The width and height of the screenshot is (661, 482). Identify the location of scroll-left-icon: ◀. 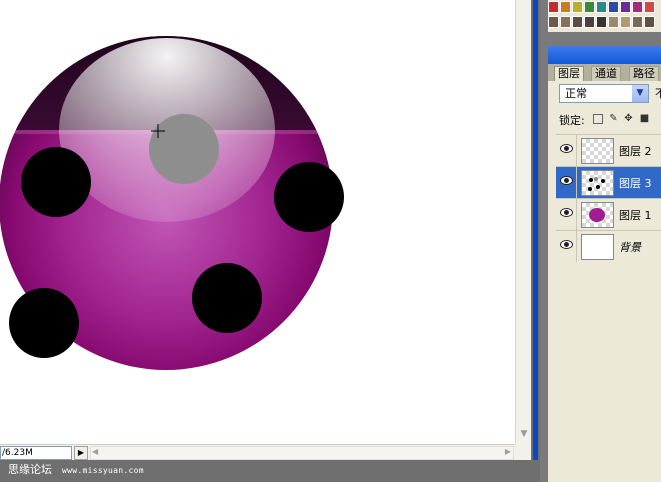
(95, 451).